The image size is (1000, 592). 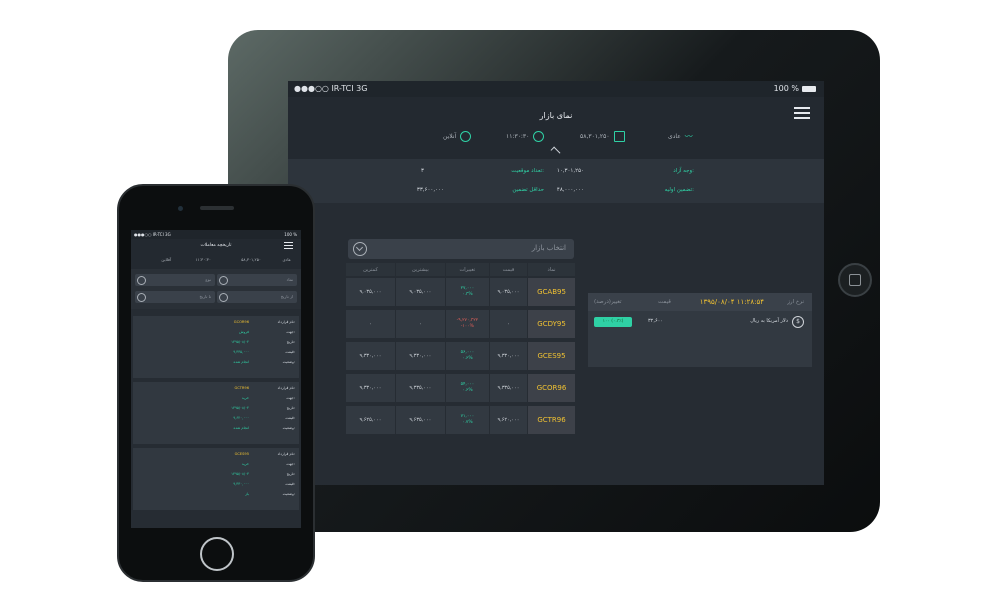 I want to click on stat-connection: آنلاین, so click(x=457, y=136).